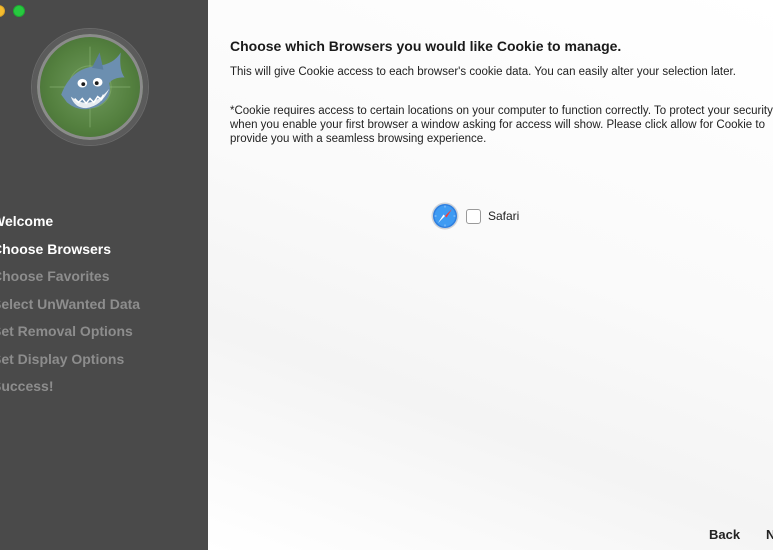 The width and height of the screenshot is (773, 550). I want to click on window-controls, so click(12, 11).